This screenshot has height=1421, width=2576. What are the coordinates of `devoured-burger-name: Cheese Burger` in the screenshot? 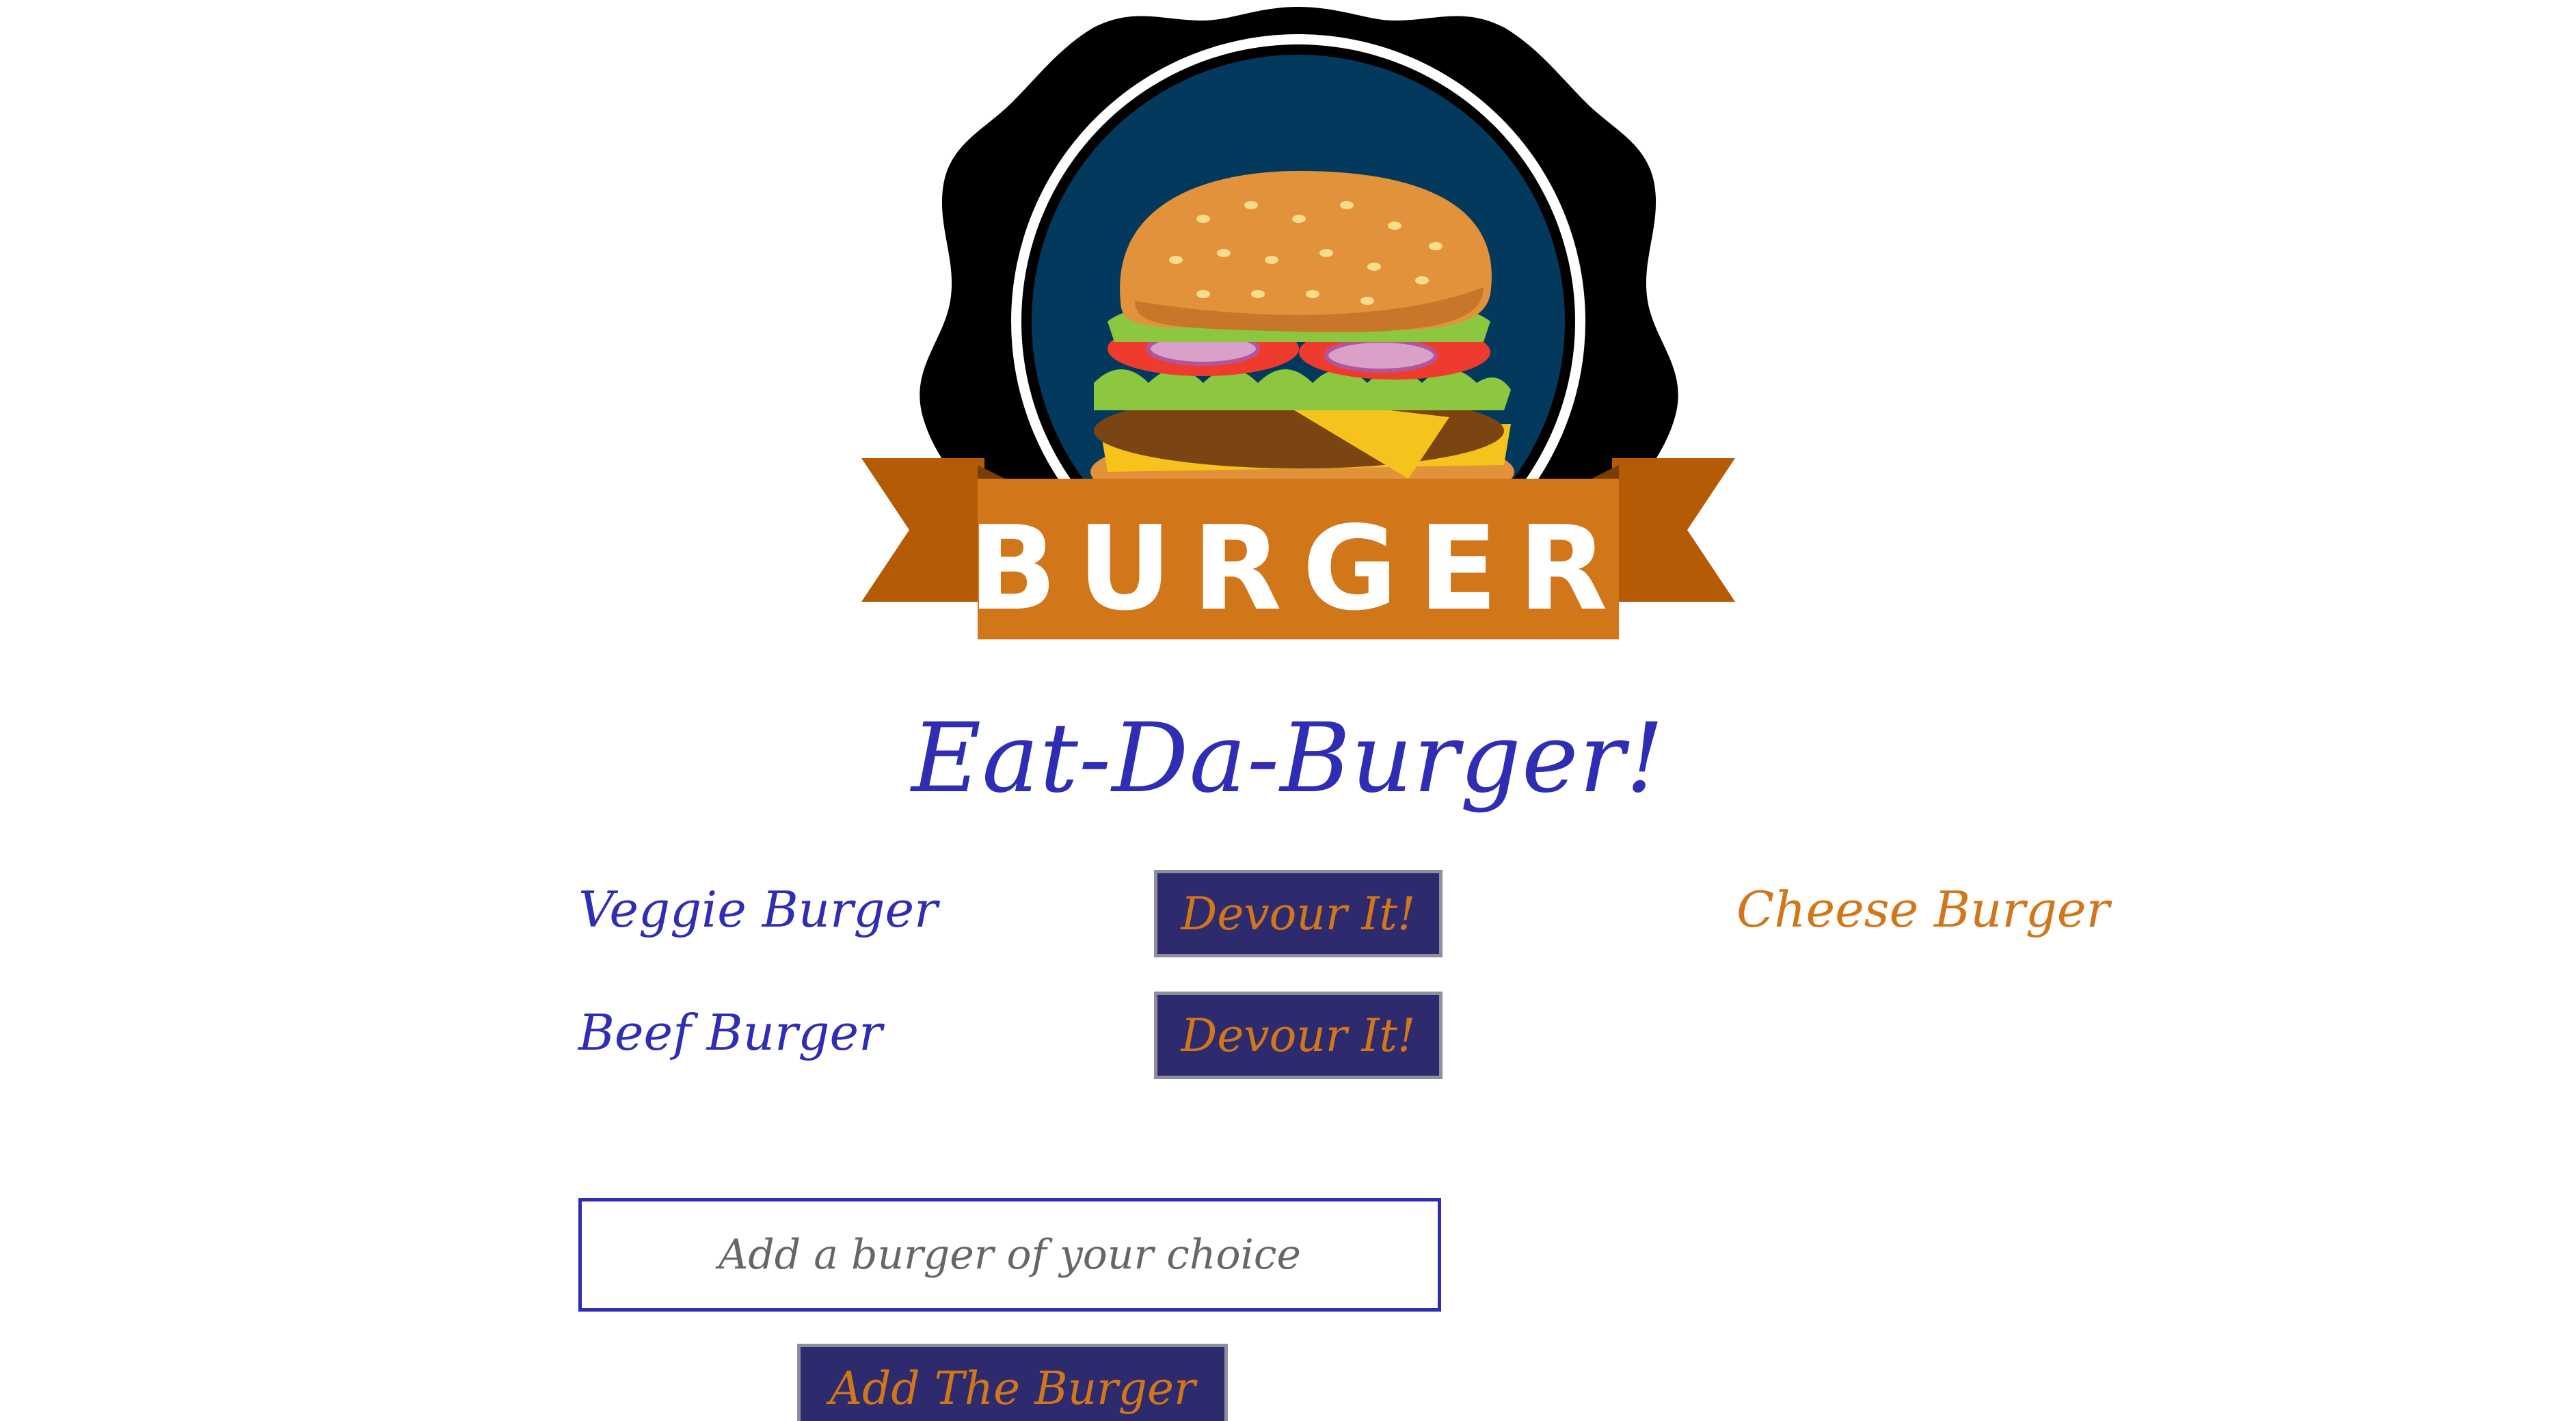 It's located at (1923, 909).